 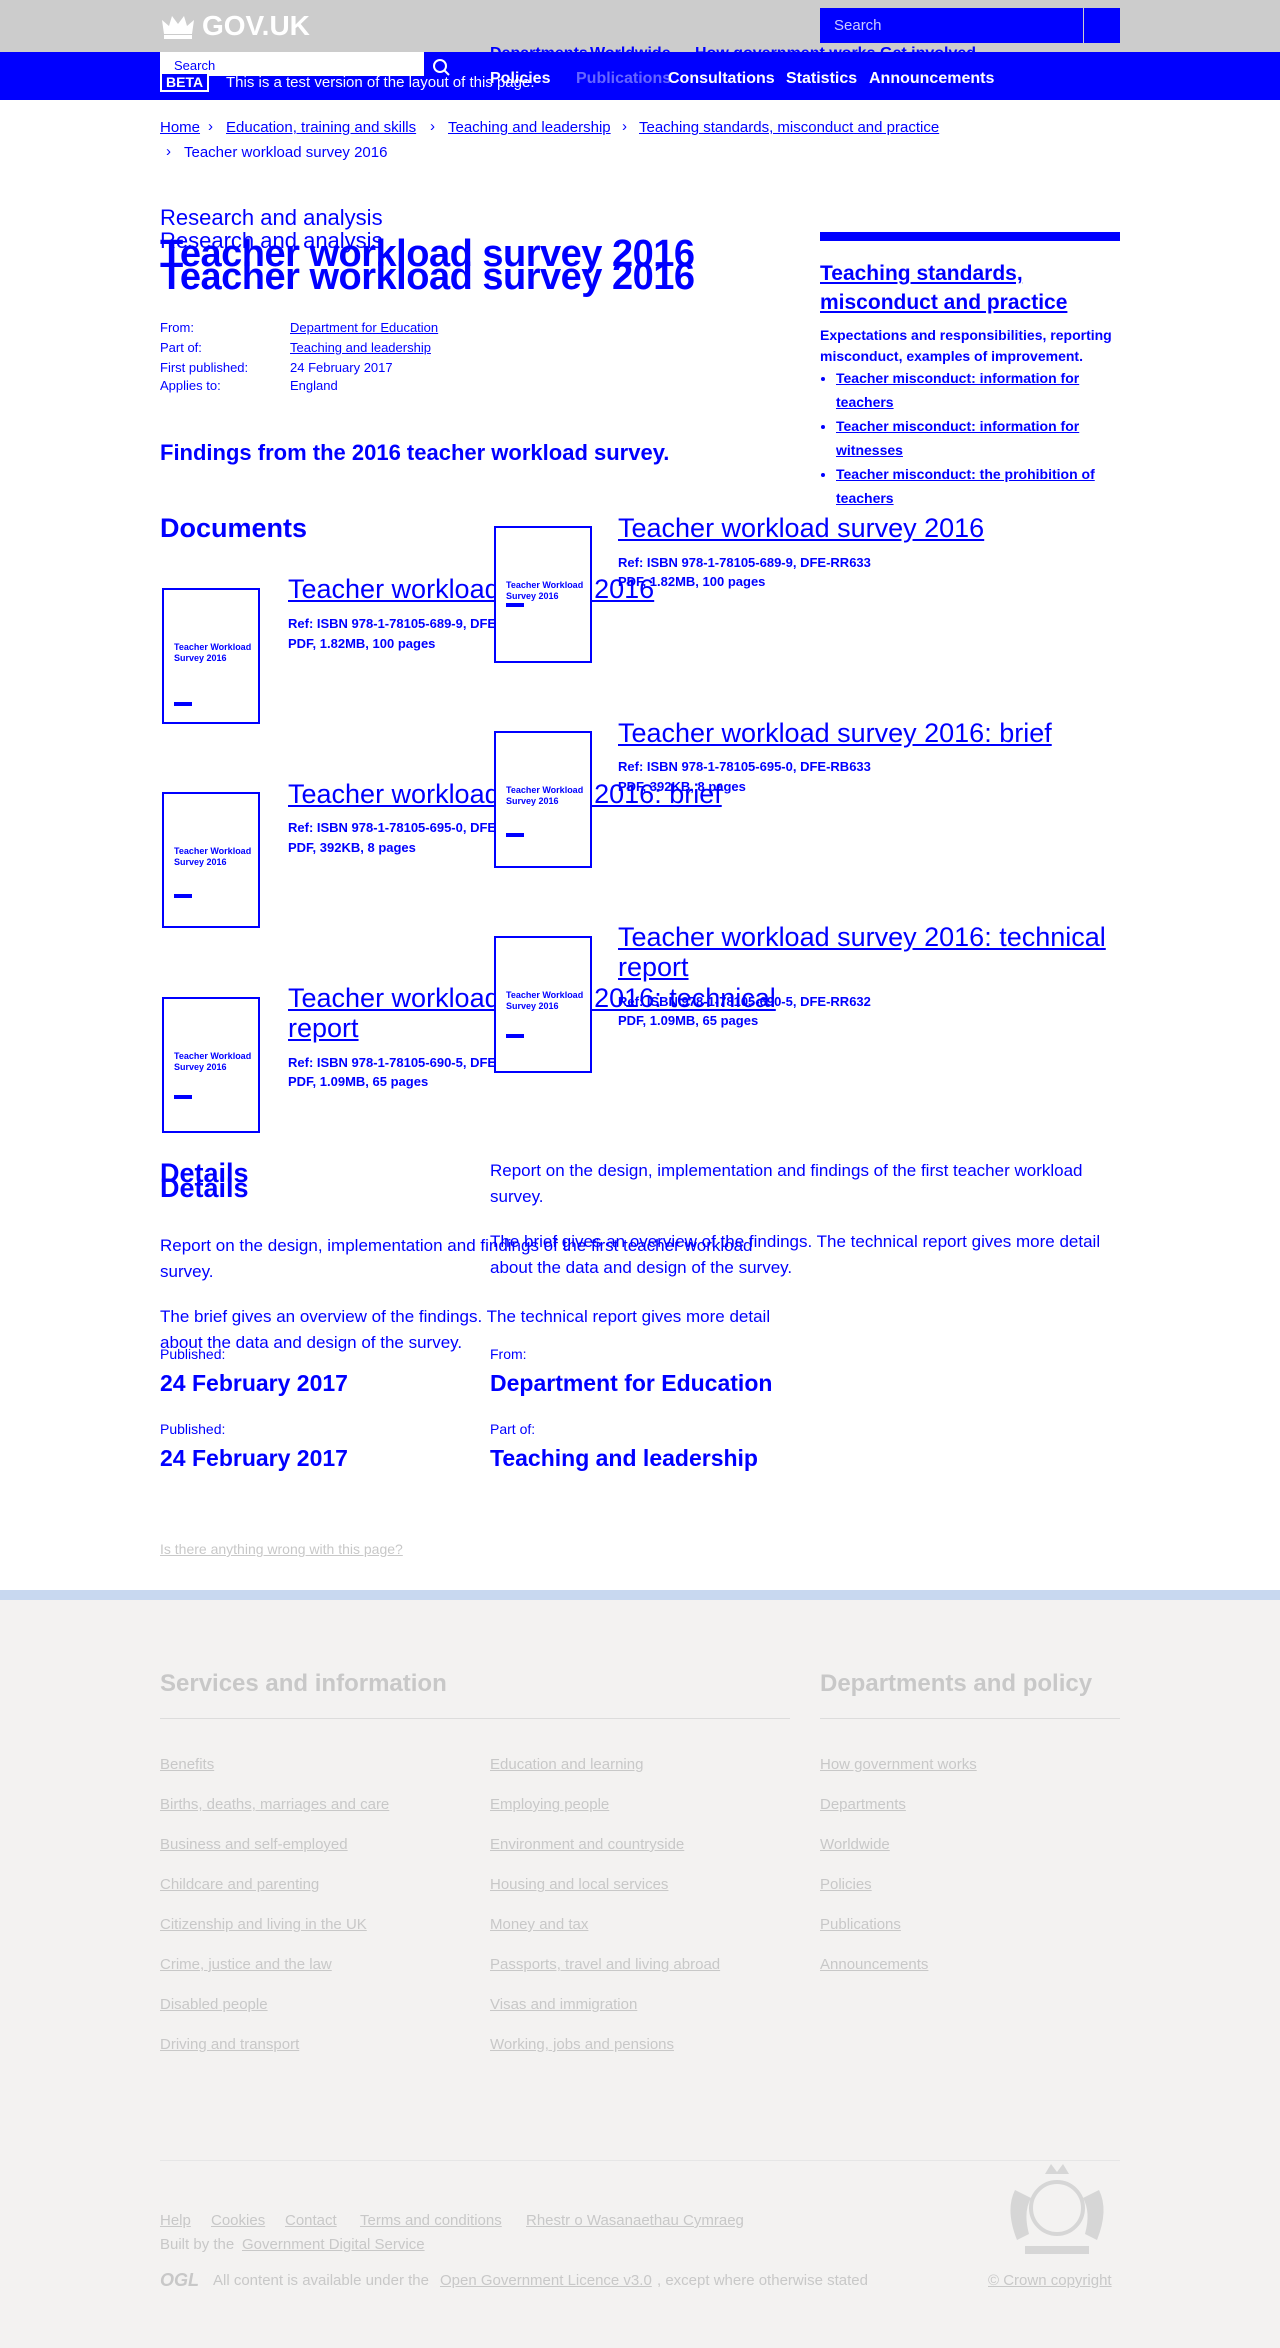 I want to click on licence-link: Open Government Licence v3.0, so click(x=546, y=2280).